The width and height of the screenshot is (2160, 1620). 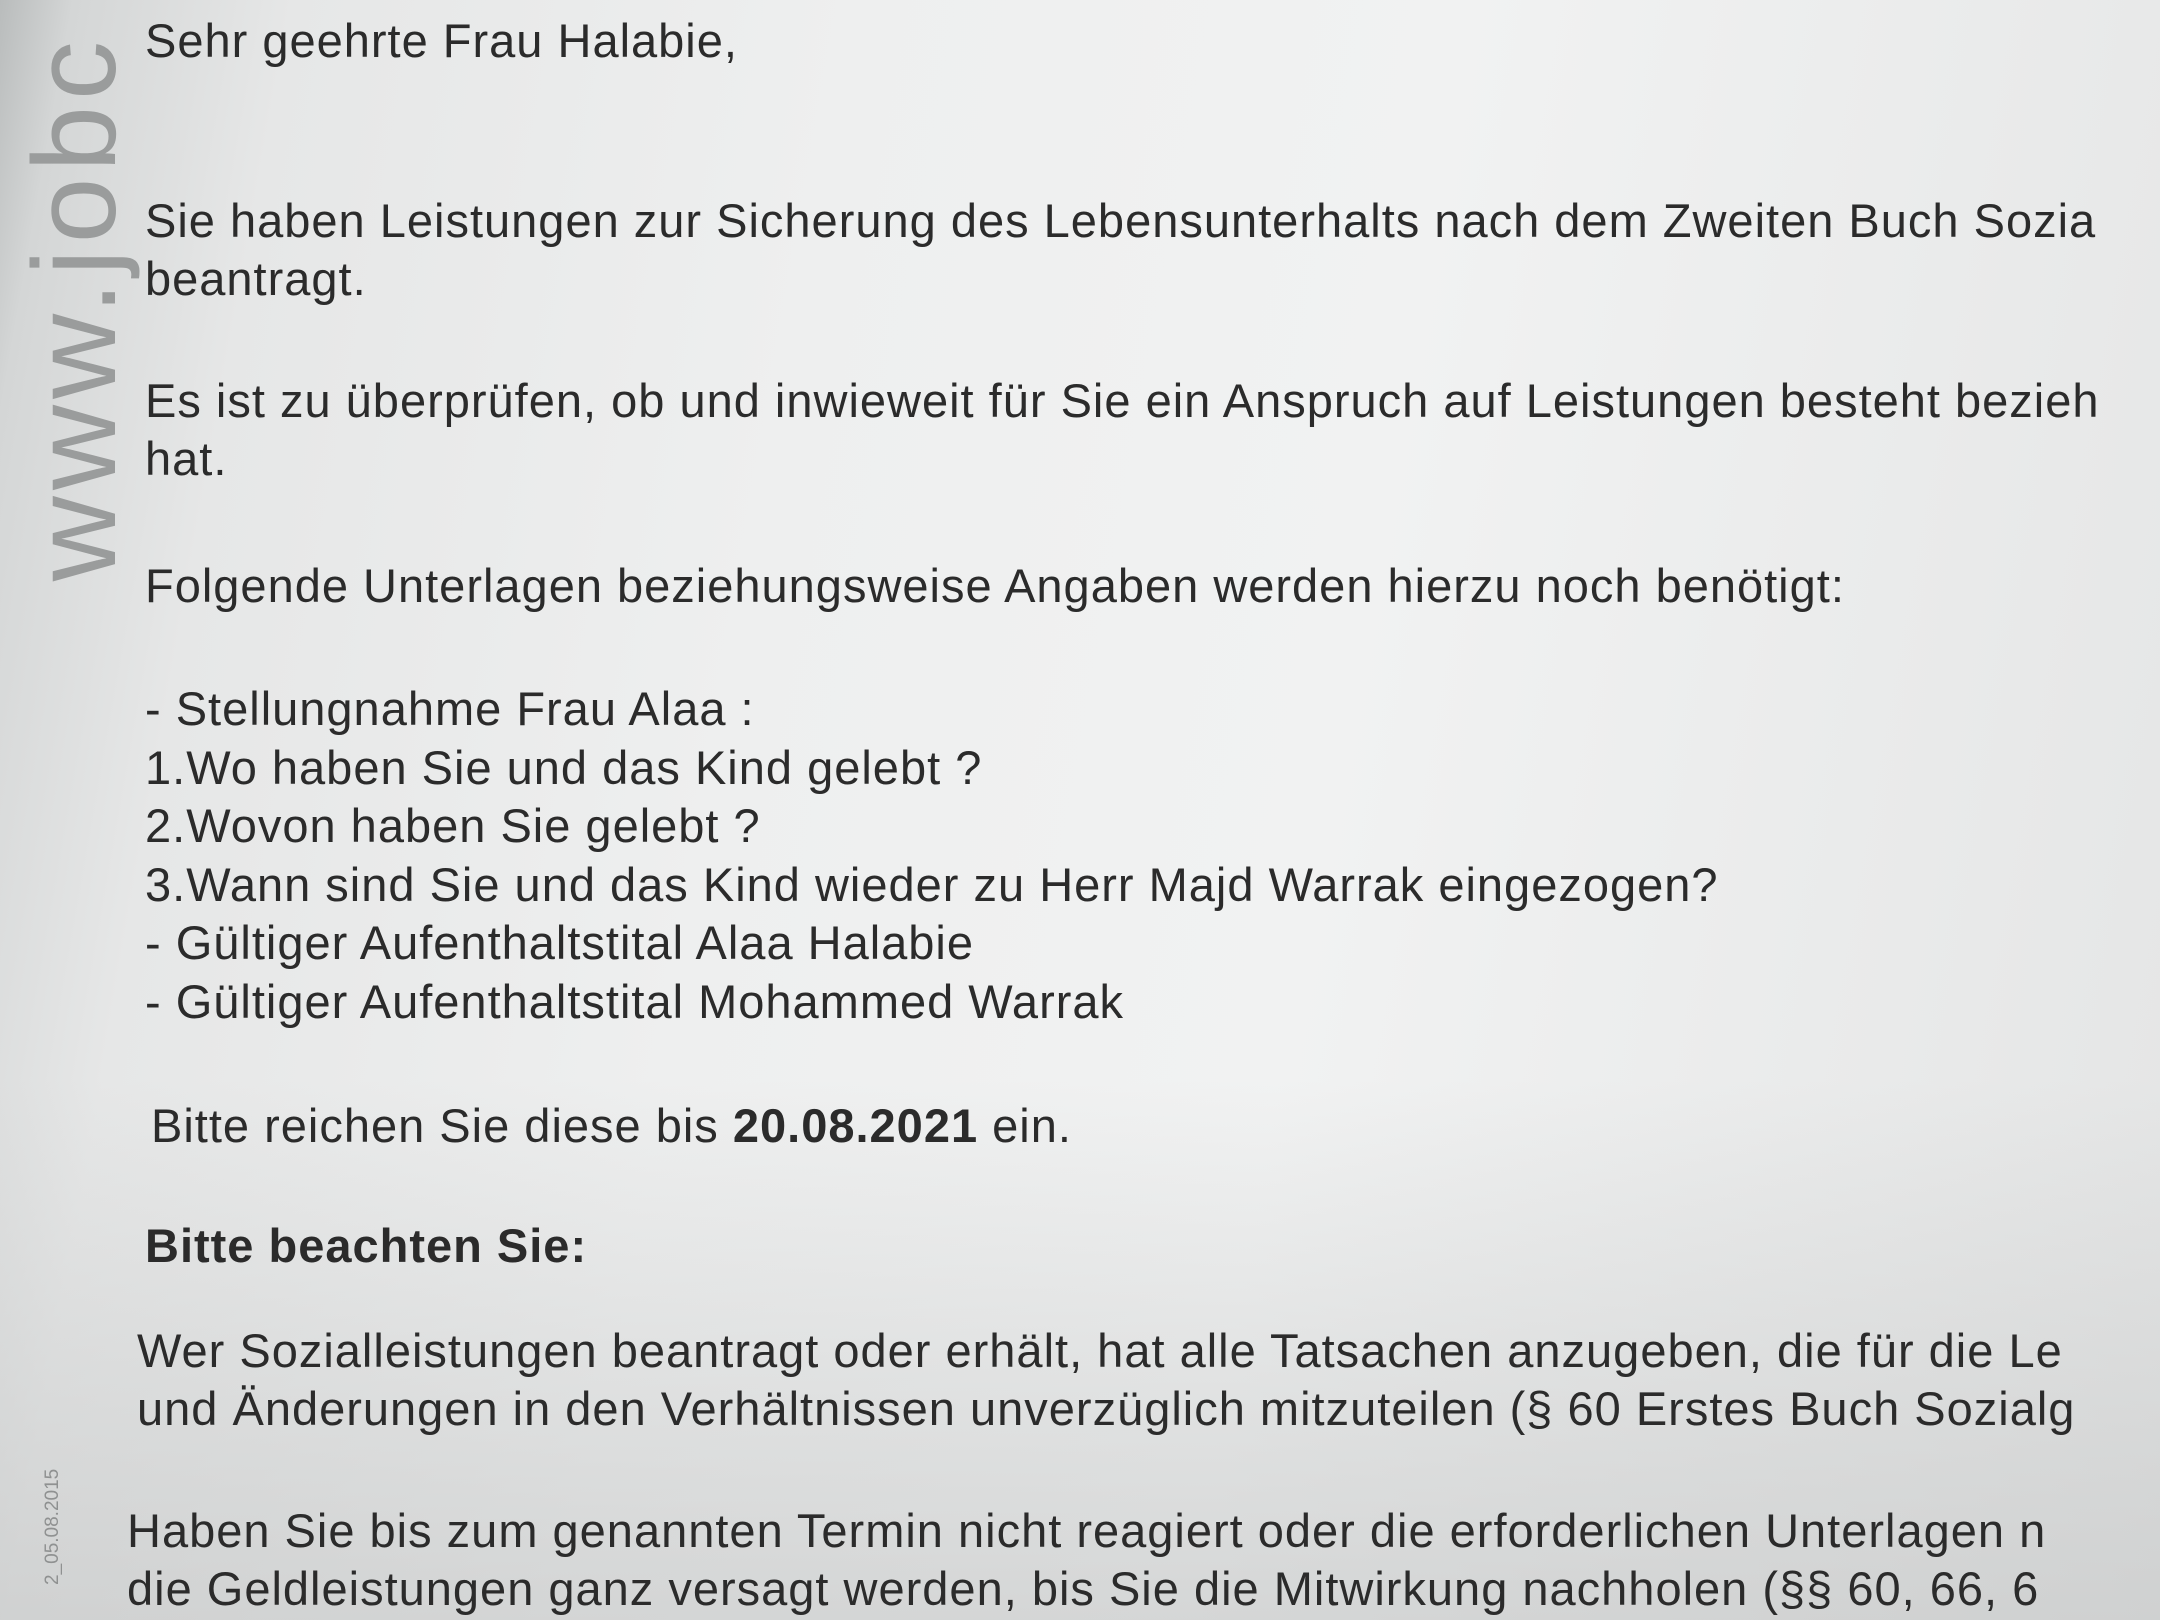 What do you see at coordinates (560, 942) in the screenshot?
I see `list-item: - Gültiger Aufenthaltstital Alaa Halabie` at bounding box center [560, 942].